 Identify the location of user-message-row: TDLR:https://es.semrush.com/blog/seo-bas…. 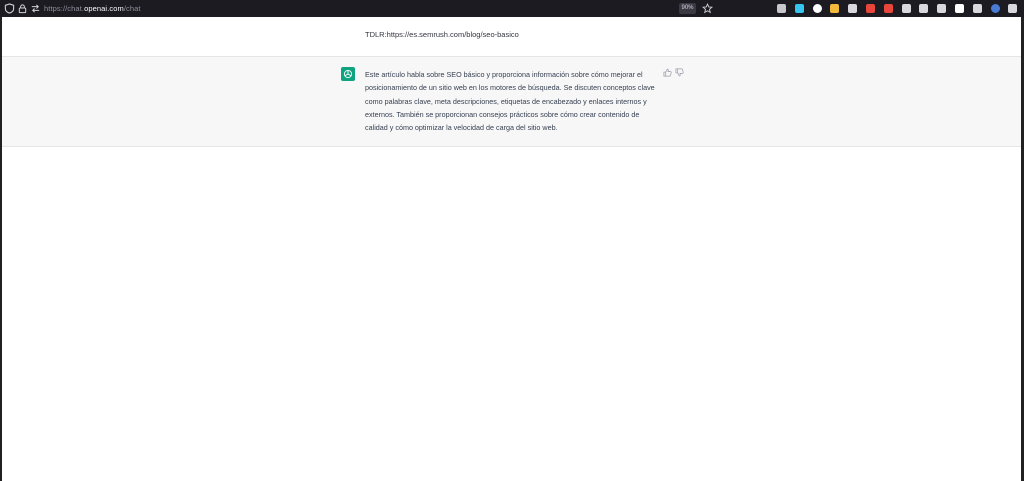
(511, 37).